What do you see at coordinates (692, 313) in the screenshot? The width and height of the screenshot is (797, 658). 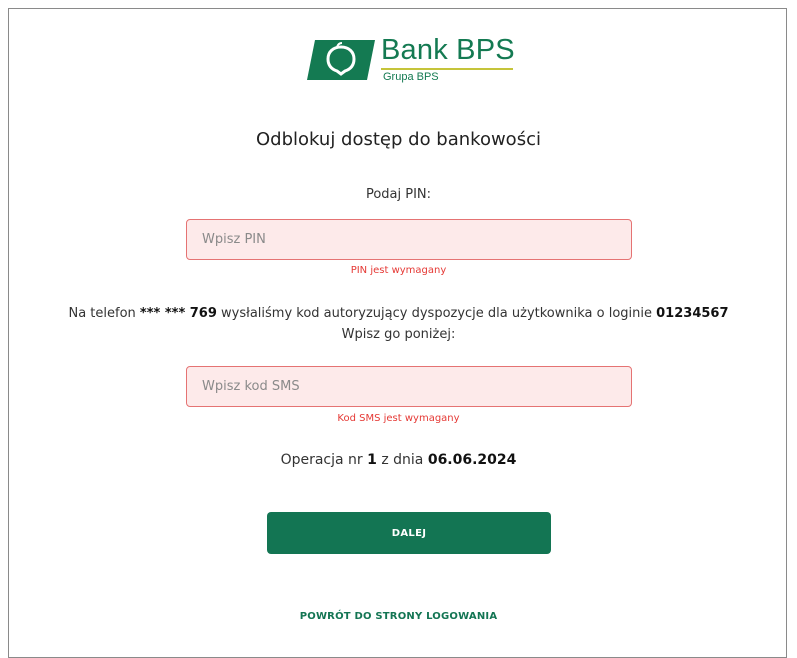 I see `user-login: 01234567` at bounding box center [692, 313].